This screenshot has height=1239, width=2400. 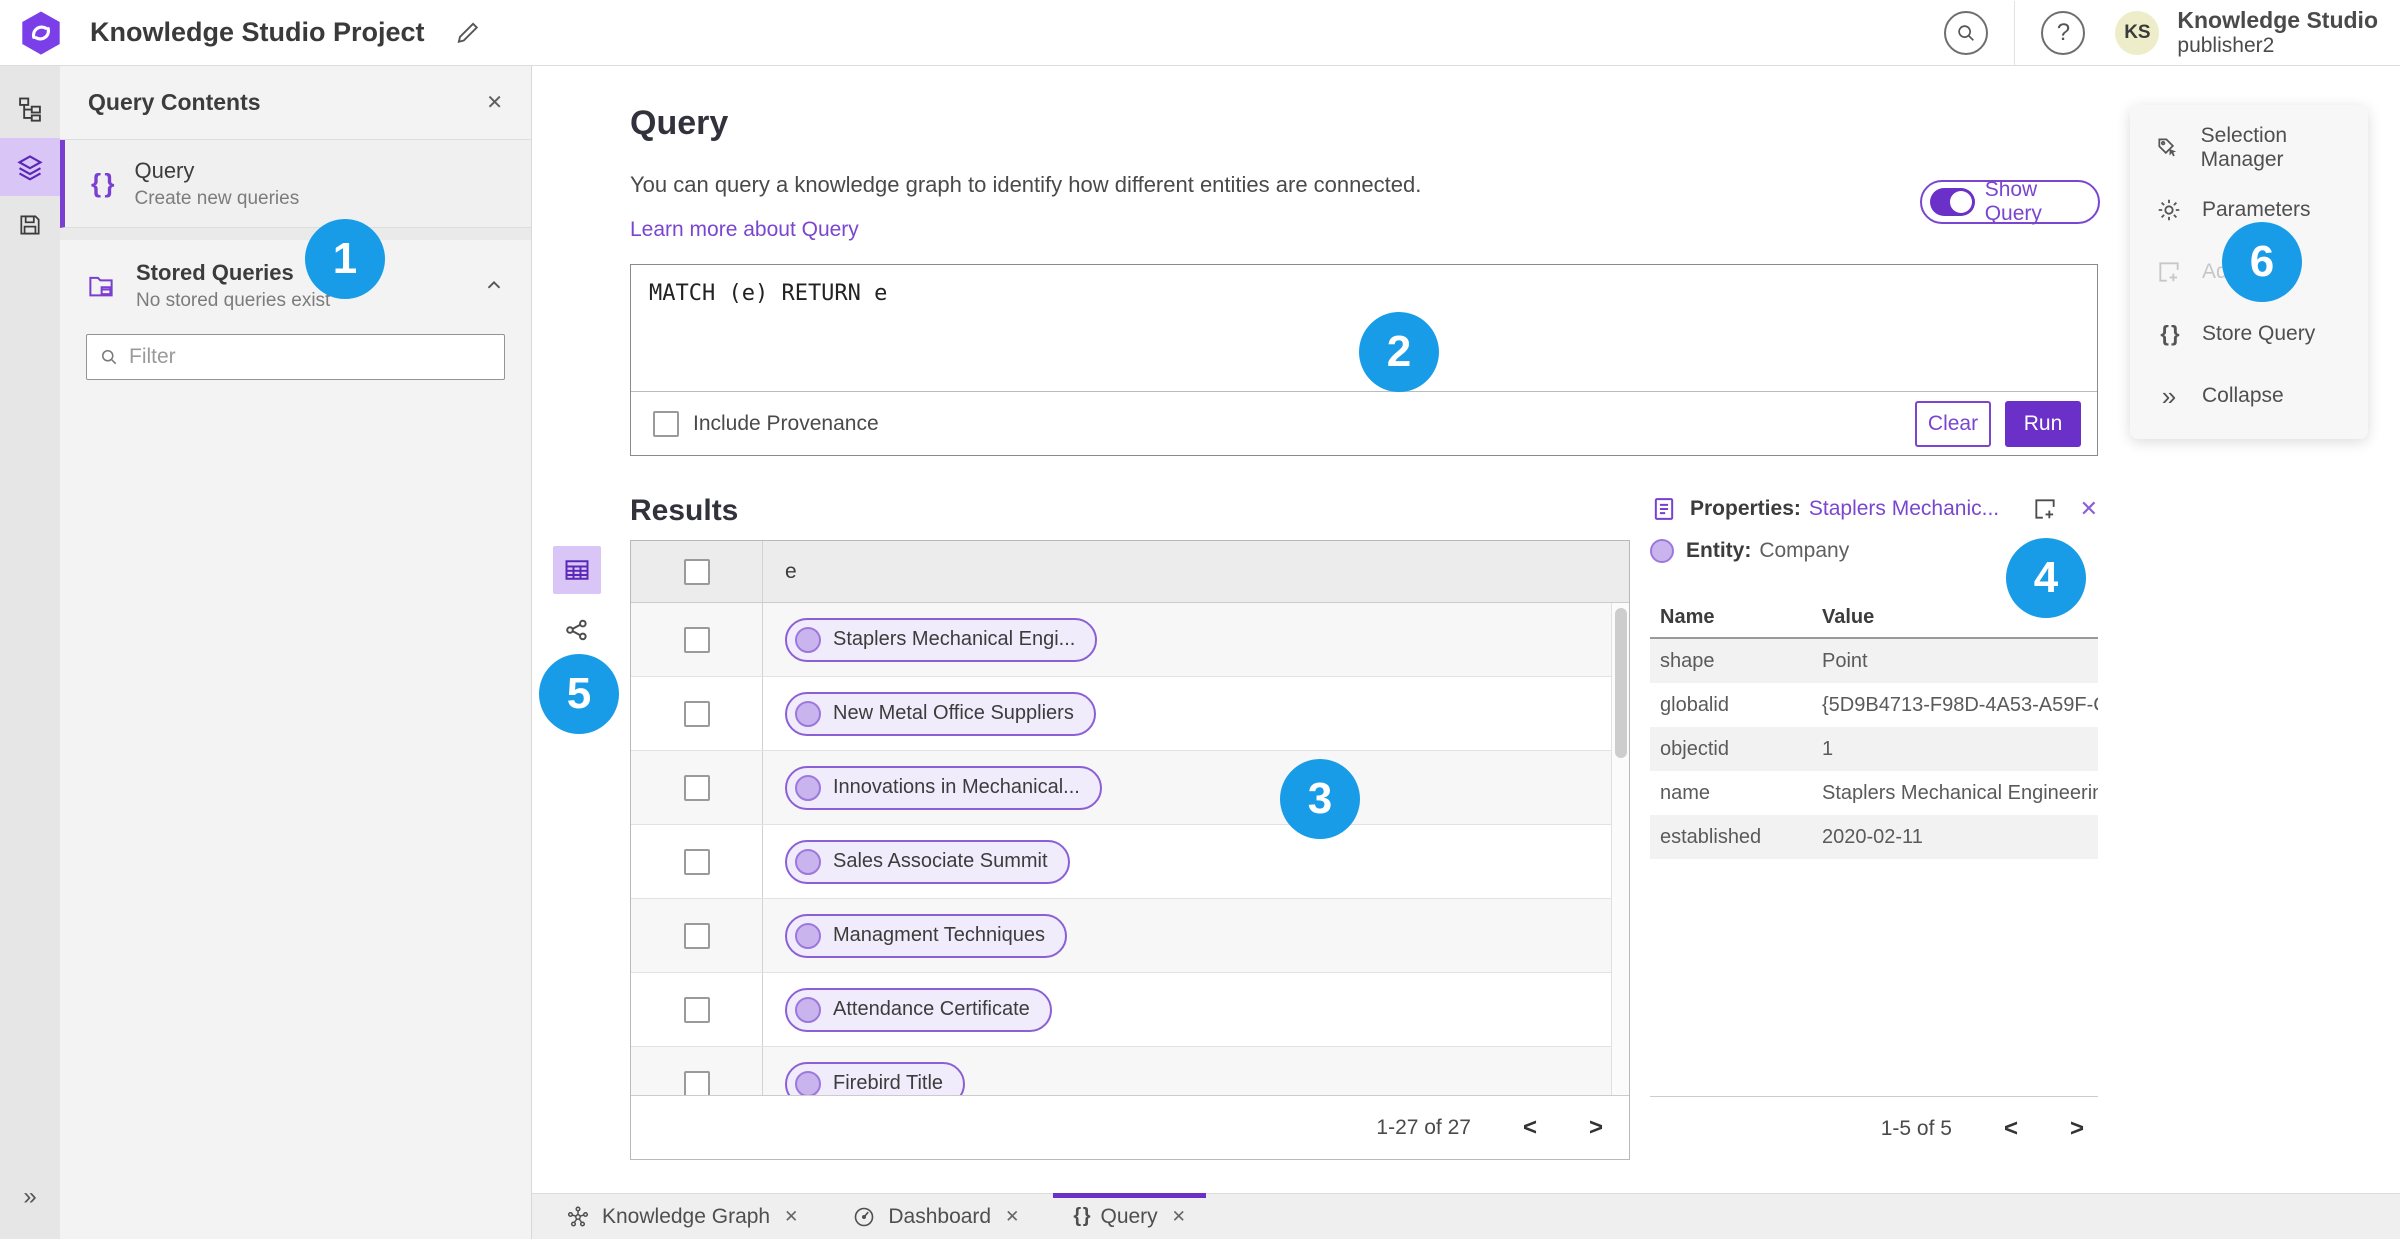 What do you see at coordinates (103, 183) in the screenshot?
I see `braces-icon: { }` at bounding box center [103, 183].